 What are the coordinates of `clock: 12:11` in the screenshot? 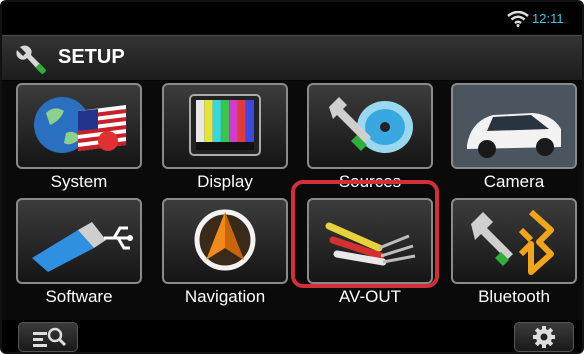 It's located at (548, 18).